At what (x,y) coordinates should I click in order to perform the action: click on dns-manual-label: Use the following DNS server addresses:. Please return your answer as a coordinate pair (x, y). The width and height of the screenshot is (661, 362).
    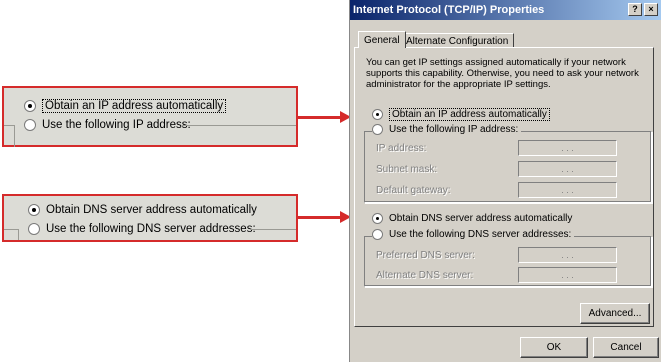
    Looking at the image, I should click on (480, 234).